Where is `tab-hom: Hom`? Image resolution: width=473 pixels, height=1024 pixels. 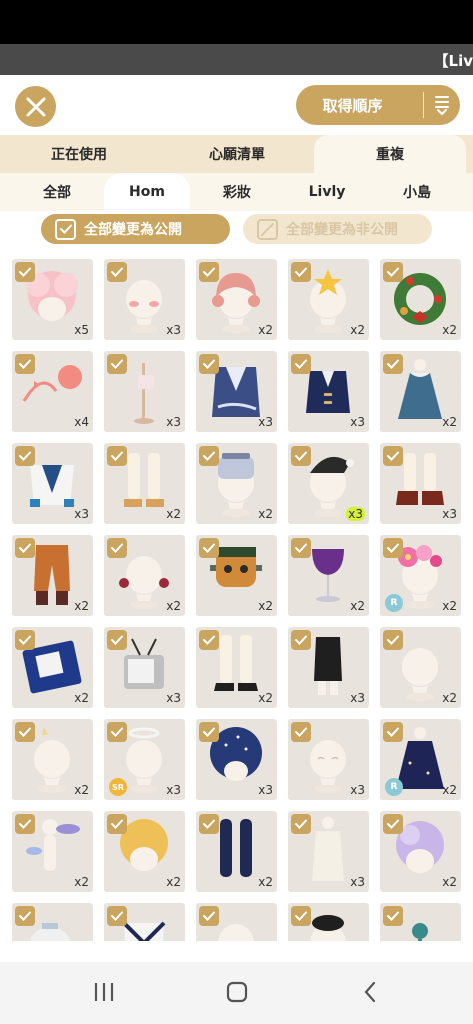 tab-hom: Hom is located at coordinates (147, 192).